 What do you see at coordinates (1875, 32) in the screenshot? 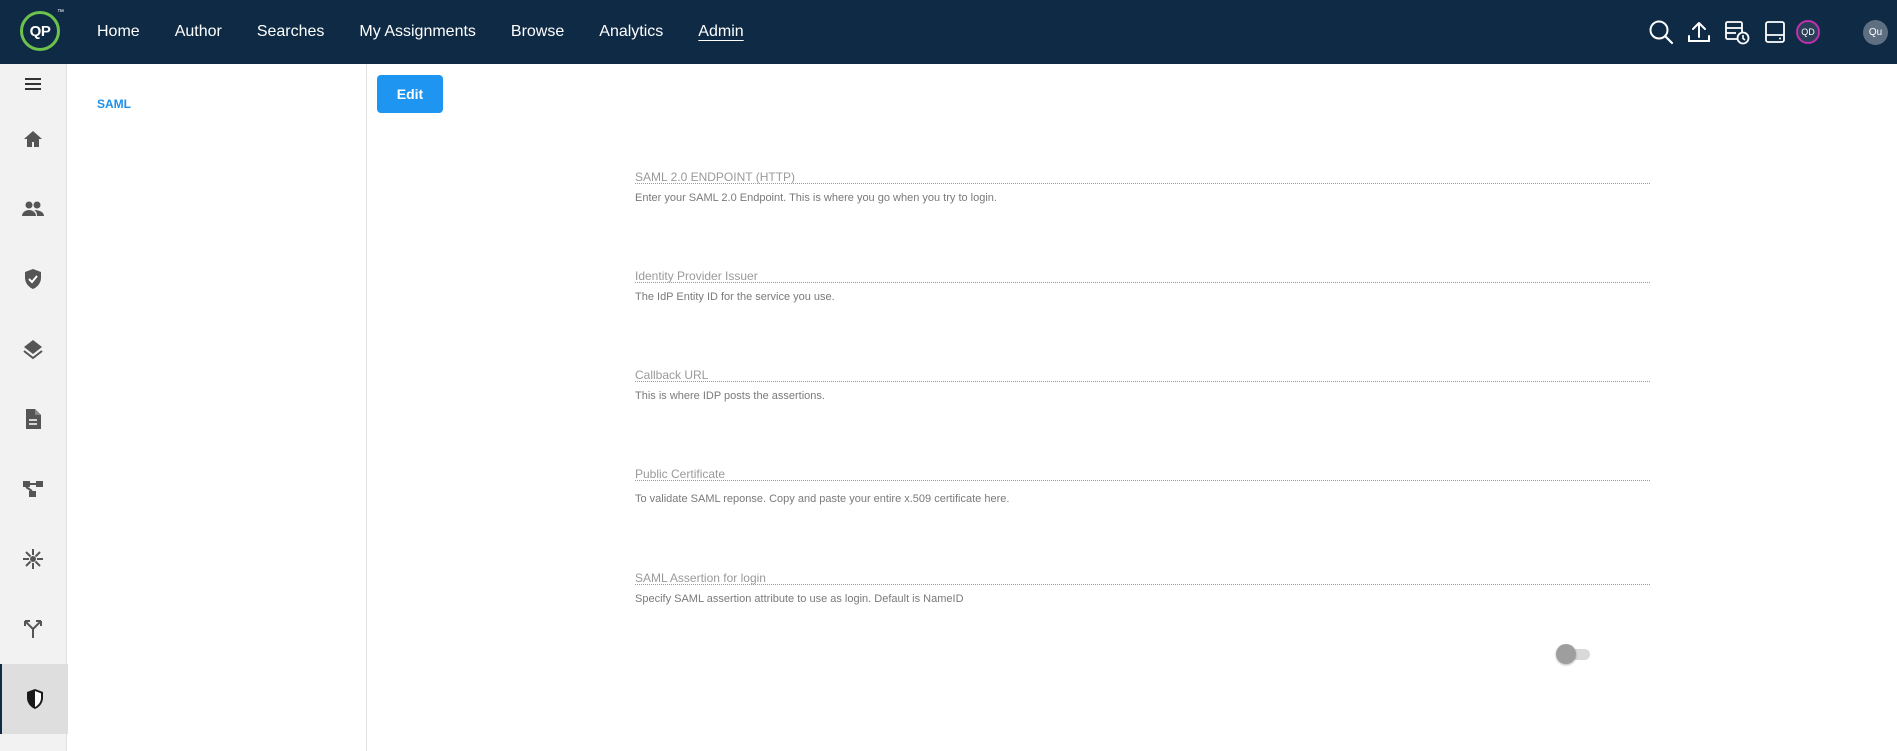
I see `user-avatar: Qu` at bounding box center [1875, 32].